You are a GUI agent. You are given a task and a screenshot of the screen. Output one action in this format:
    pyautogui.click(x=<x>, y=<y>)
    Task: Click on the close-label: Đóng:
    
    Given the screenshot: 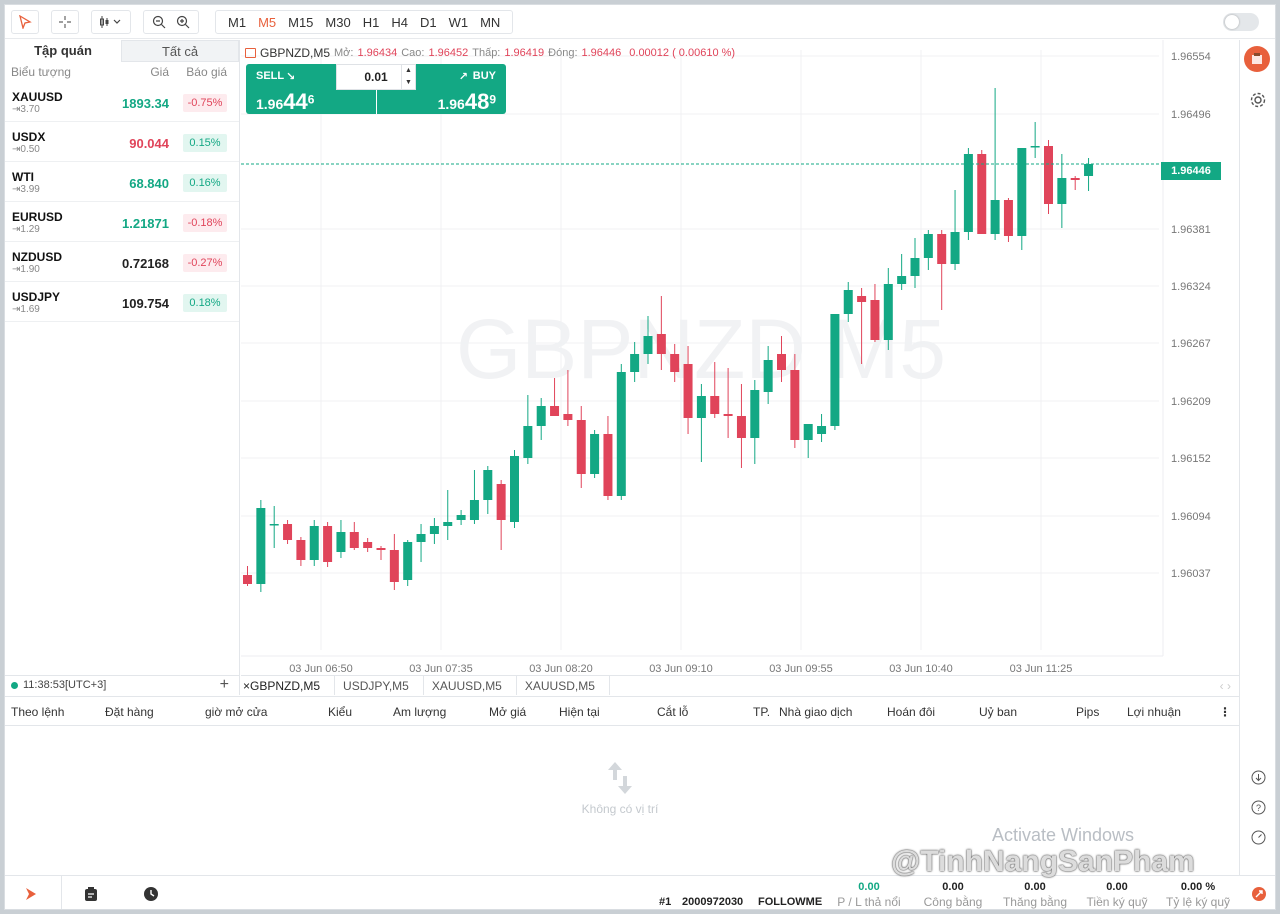 What is the action you would take?
    pyautogui.click(x=563, y=53)
    